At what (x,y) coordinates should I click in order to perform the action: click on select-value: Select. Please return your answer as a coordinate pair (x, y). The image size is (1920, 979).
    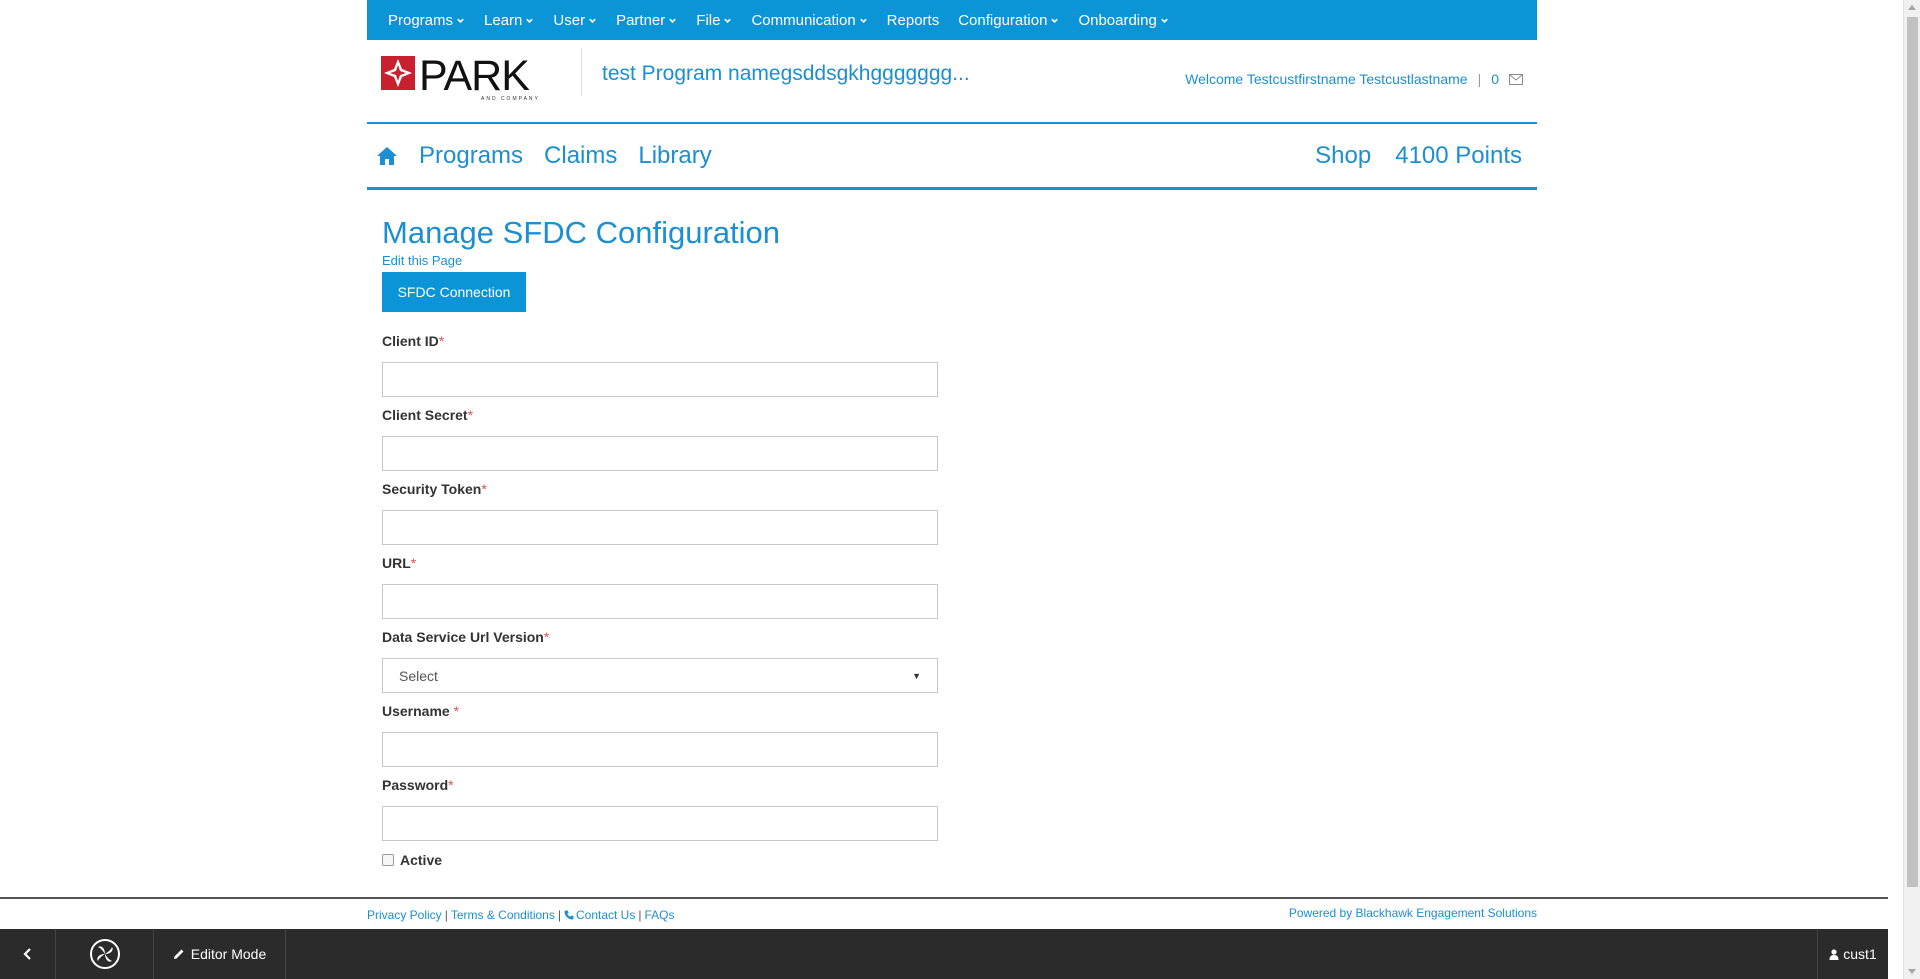
    Looking at the image, I should click on (418, 675).